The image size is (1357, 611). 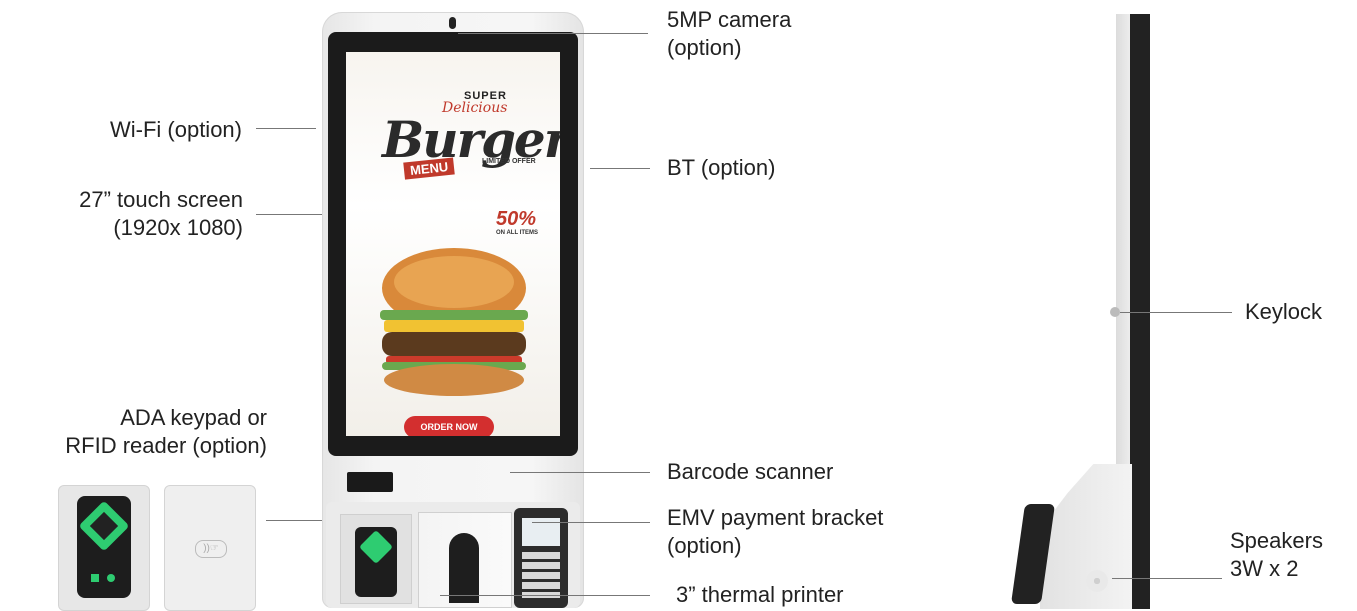 I want to click on label-speakers-line1: Speakers, so click(x=1276, y=540).